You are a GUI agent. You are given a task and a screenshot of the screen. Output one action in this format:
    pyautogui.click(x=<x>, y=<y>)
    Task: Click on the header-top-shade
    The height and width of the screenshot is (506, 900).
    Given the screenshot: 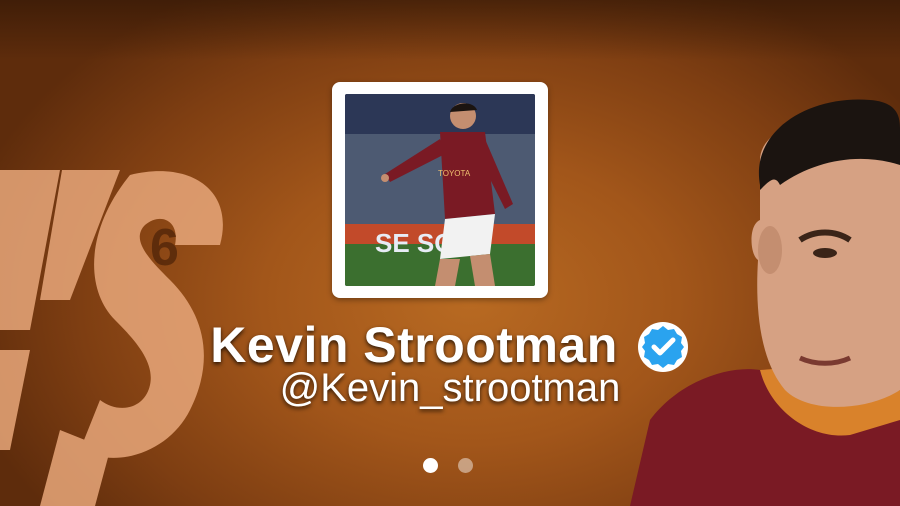 What is the action you would take?
    pyautogui.click(x=450, y=30)
    